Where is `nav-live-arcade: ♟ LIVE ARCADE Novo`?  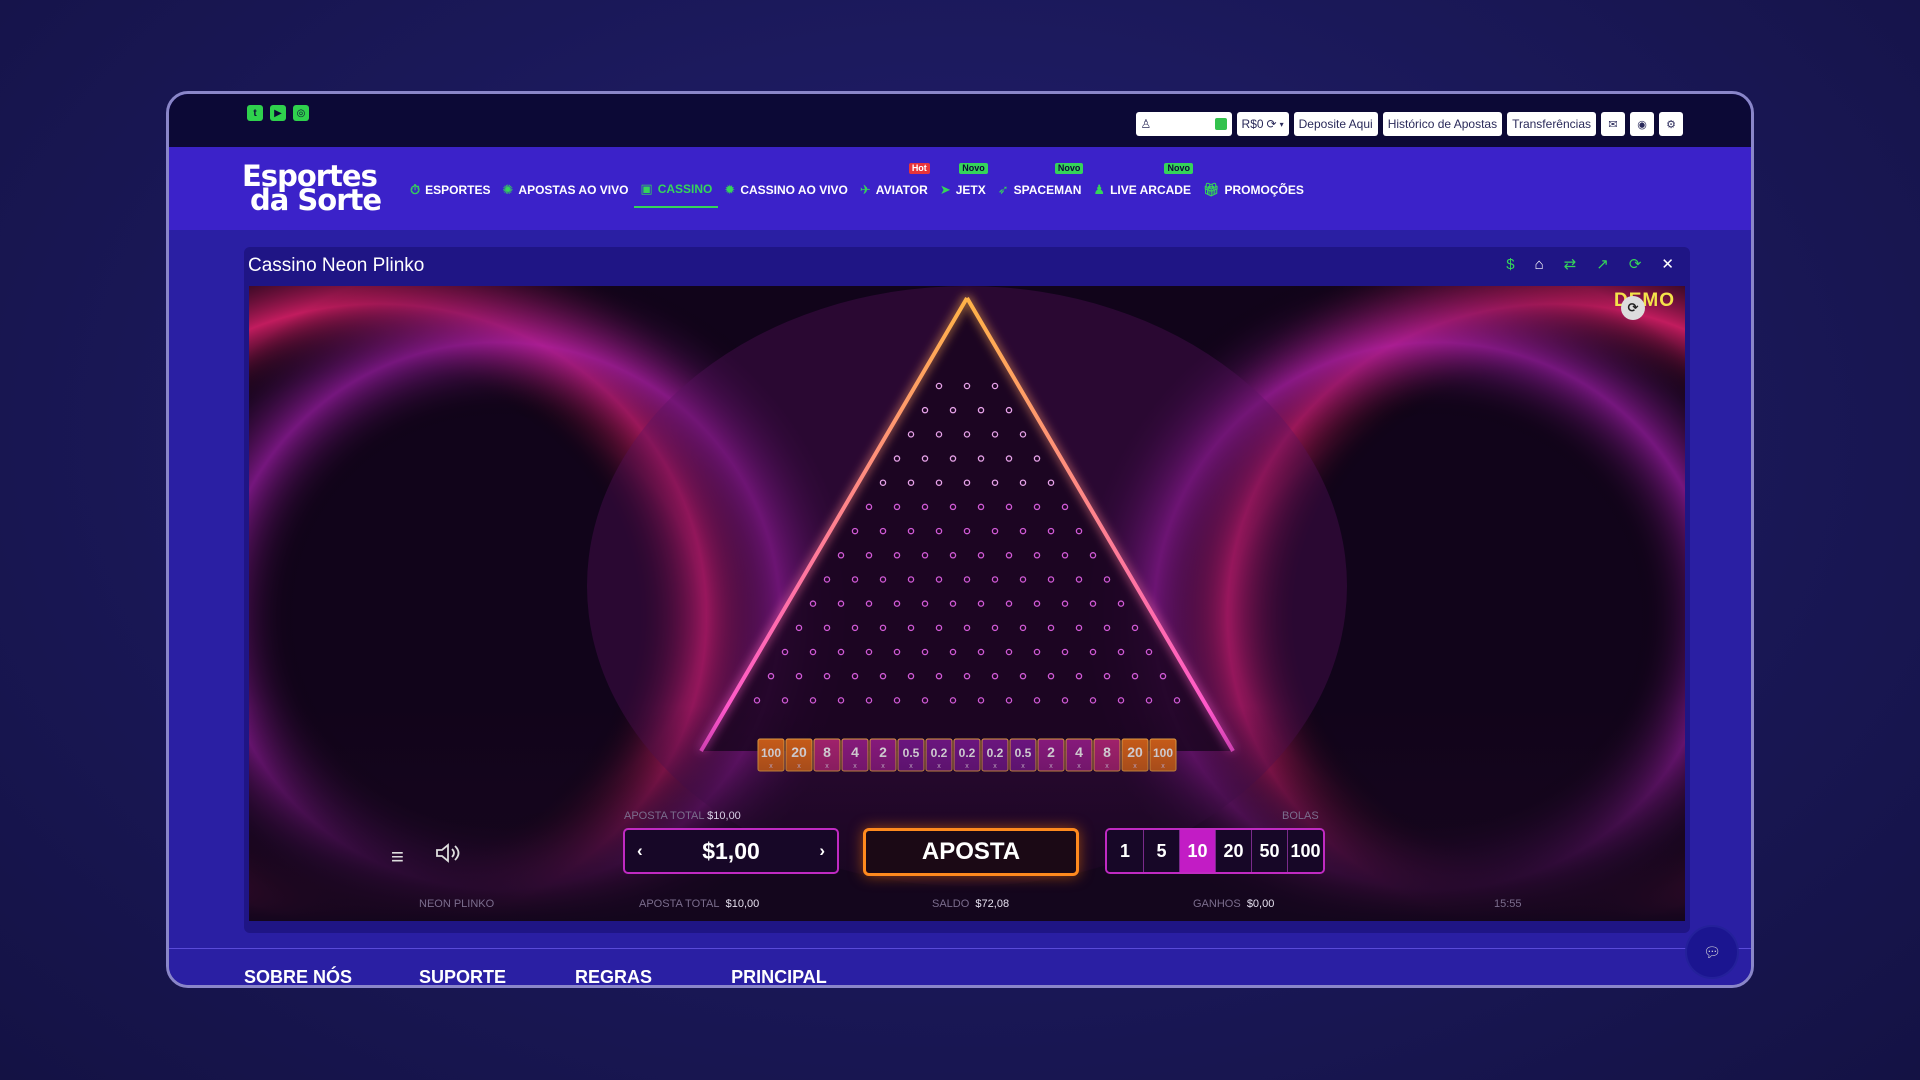 nav-live-arcade: ♟ LIVE ARCADE Novo is located at coordinates (1142, 185).